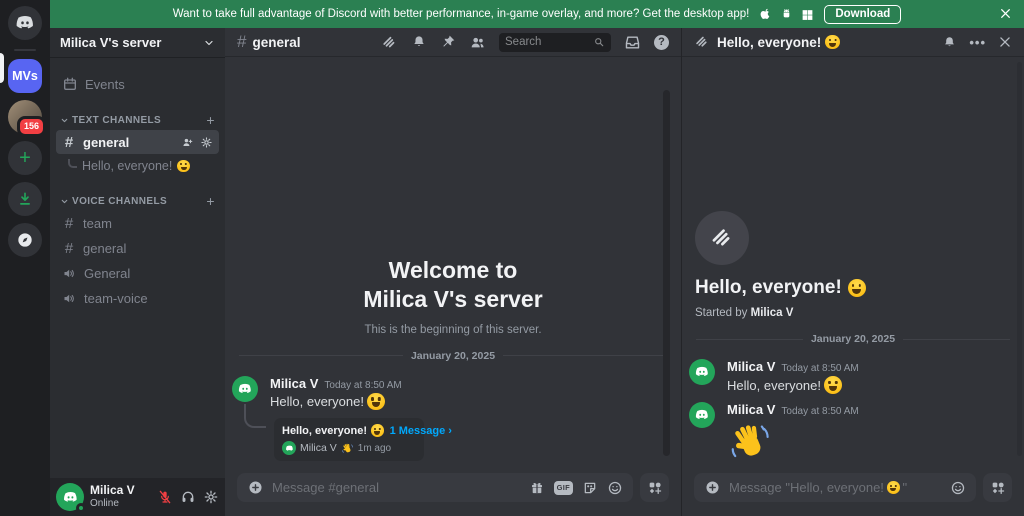  Describe the element at coordinates (105, 84) in the screenshot. I see `events-label: Events` at that location.